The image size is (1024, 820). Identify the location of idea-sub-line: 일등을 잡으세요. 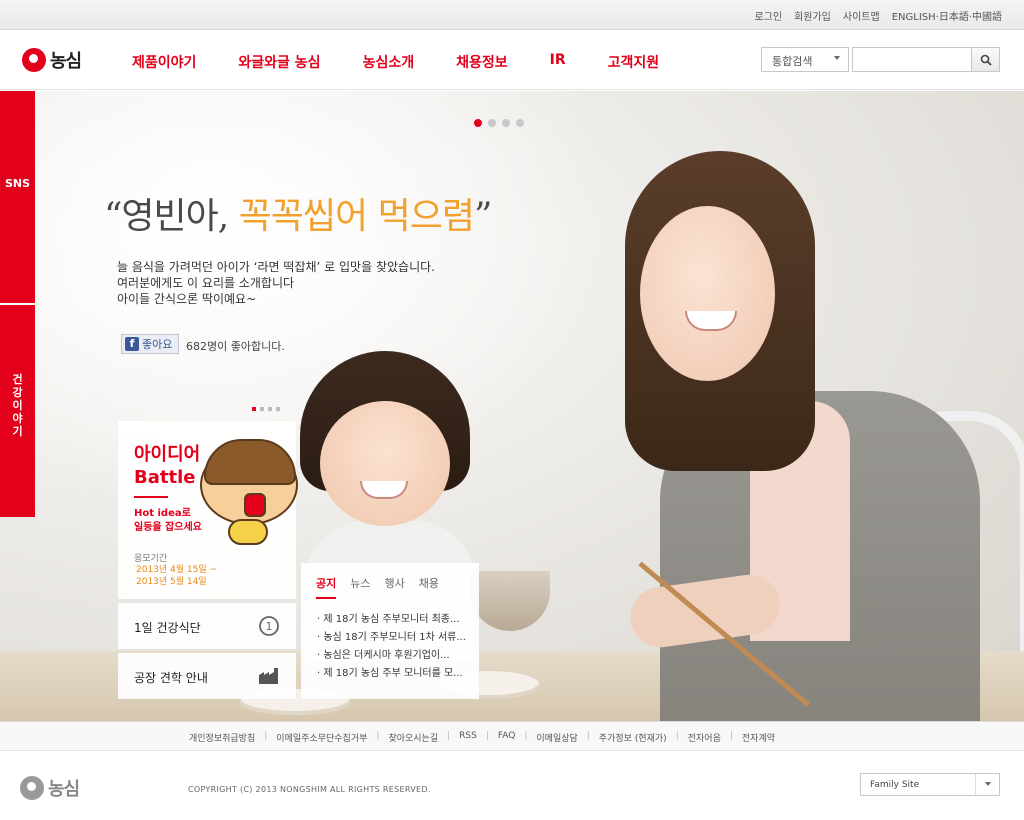
(168, 527).